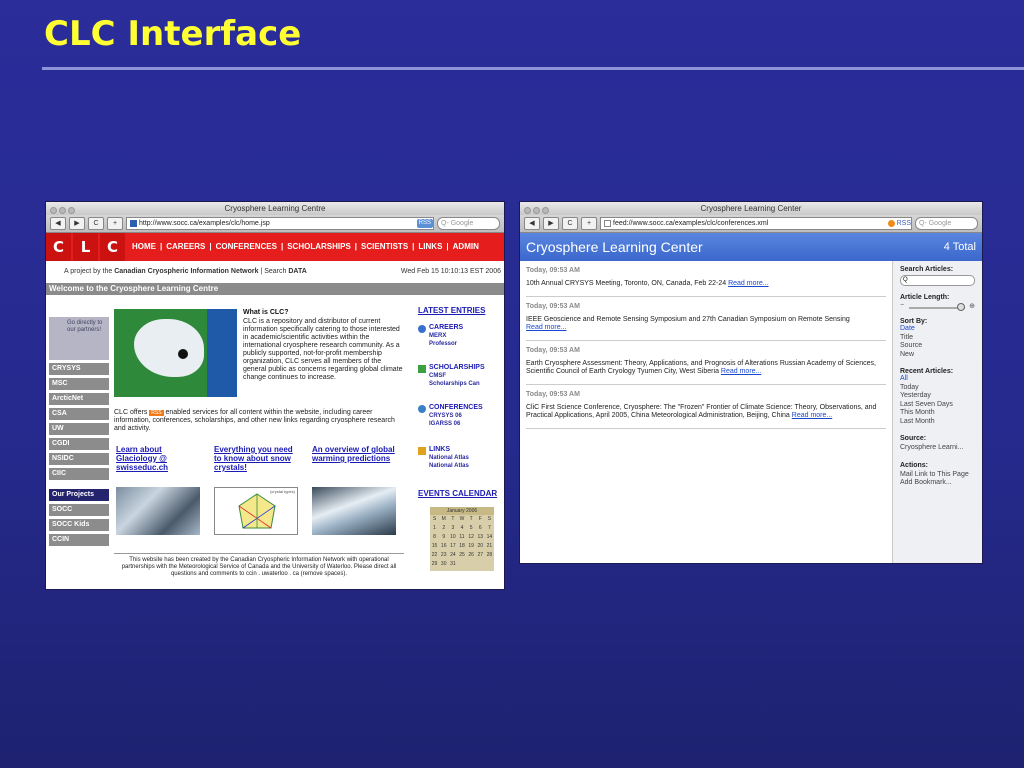 This screenshot has height=768, width=1024. What do you see at coordinates (424, 223) in the screenshot?
I see `rss-icon: RSS` at bounding box center [424, 223].